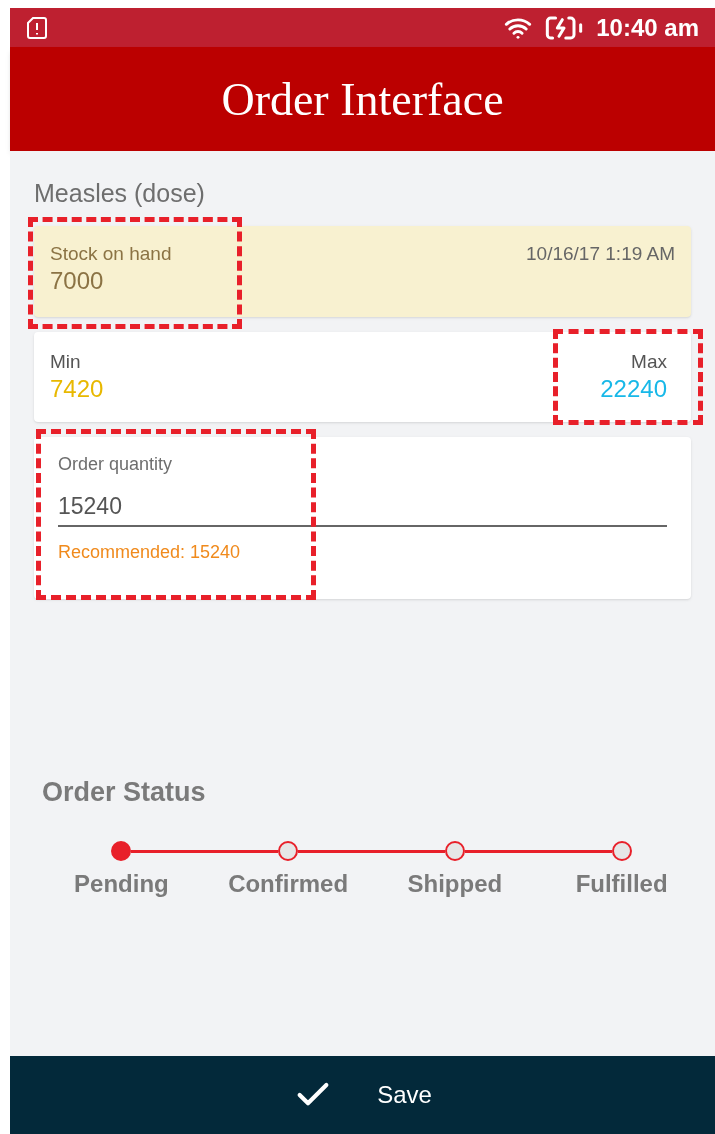 This screenshot has width=715, height=1134. I want to click on step-label: Pending, so click(121, 884).